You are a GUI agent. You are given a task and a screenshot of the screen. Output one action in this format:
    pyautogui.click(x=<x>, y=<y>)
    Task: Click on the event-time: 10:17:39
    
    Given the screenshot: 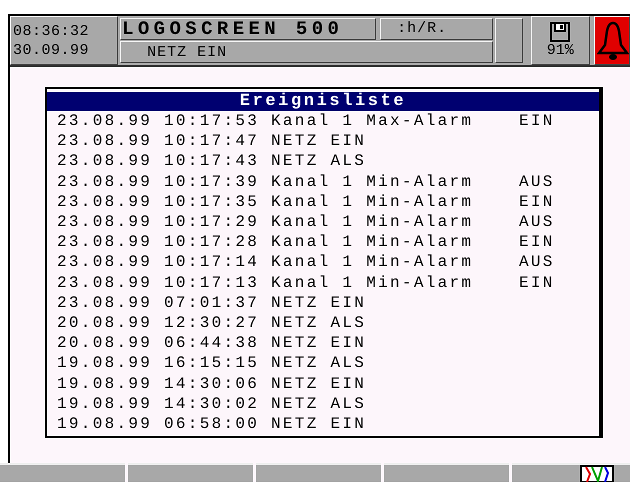 What is the action you would take?
    pyautogui.click(x=212, y=182)
    